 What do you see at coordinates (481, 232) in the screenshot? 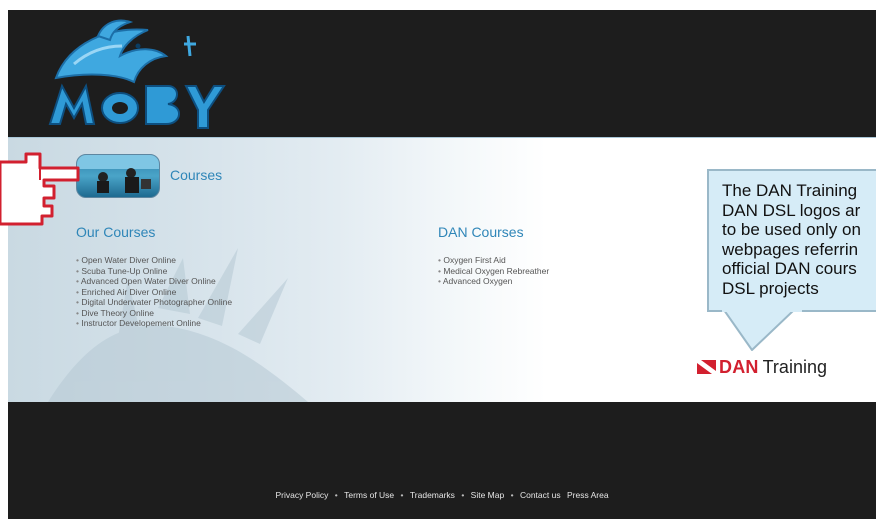
I see `dan-courses-heading: DAN Courses` at bounding box center [481, 232].